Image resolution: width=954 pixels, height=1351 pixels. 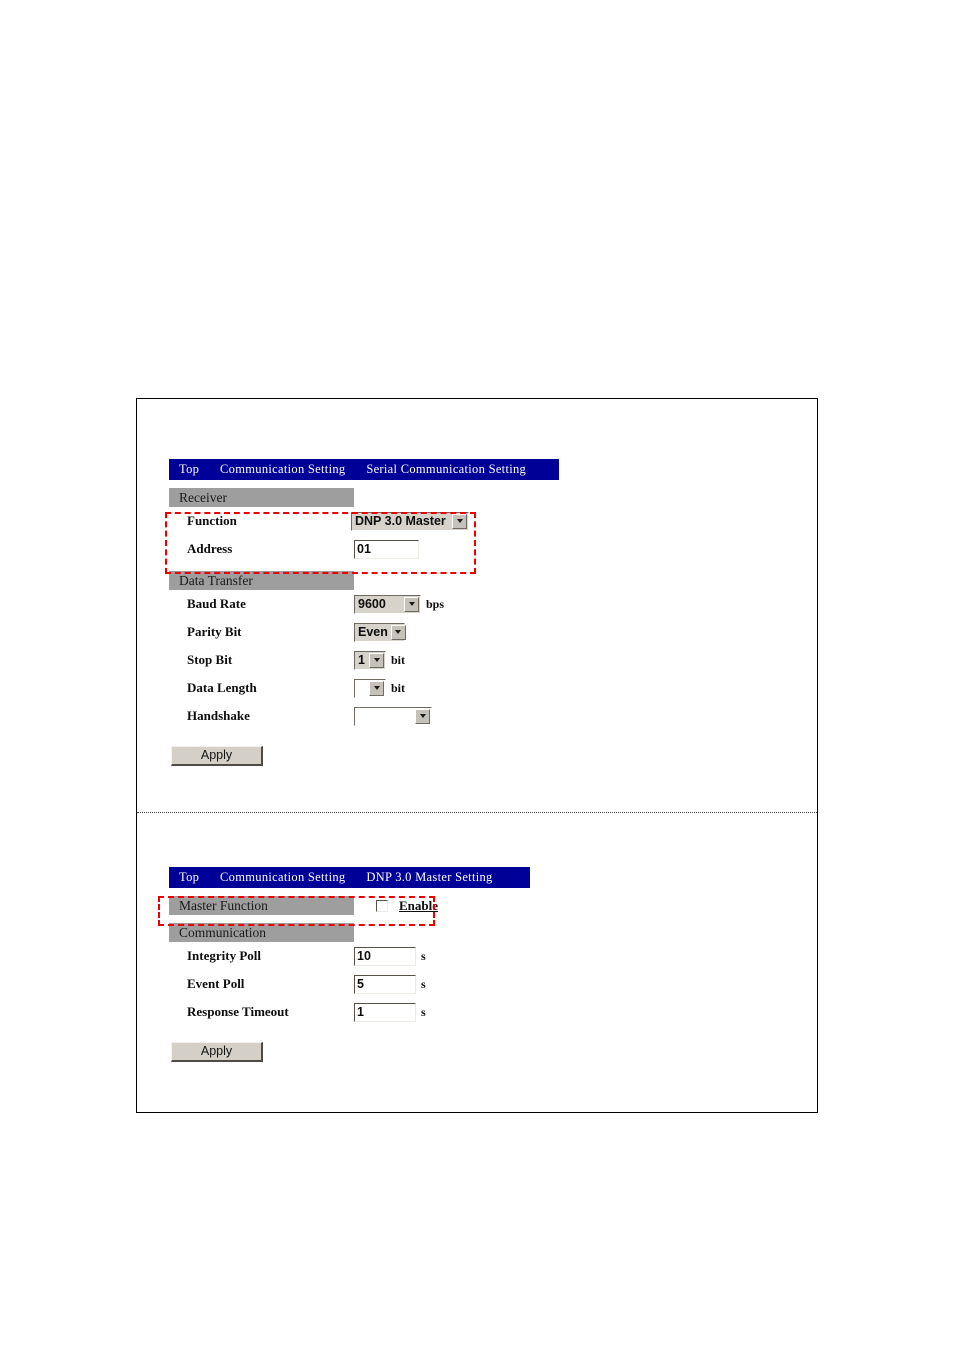 I want to click on control-parity-bit: Even, so click(x=382, y=632).